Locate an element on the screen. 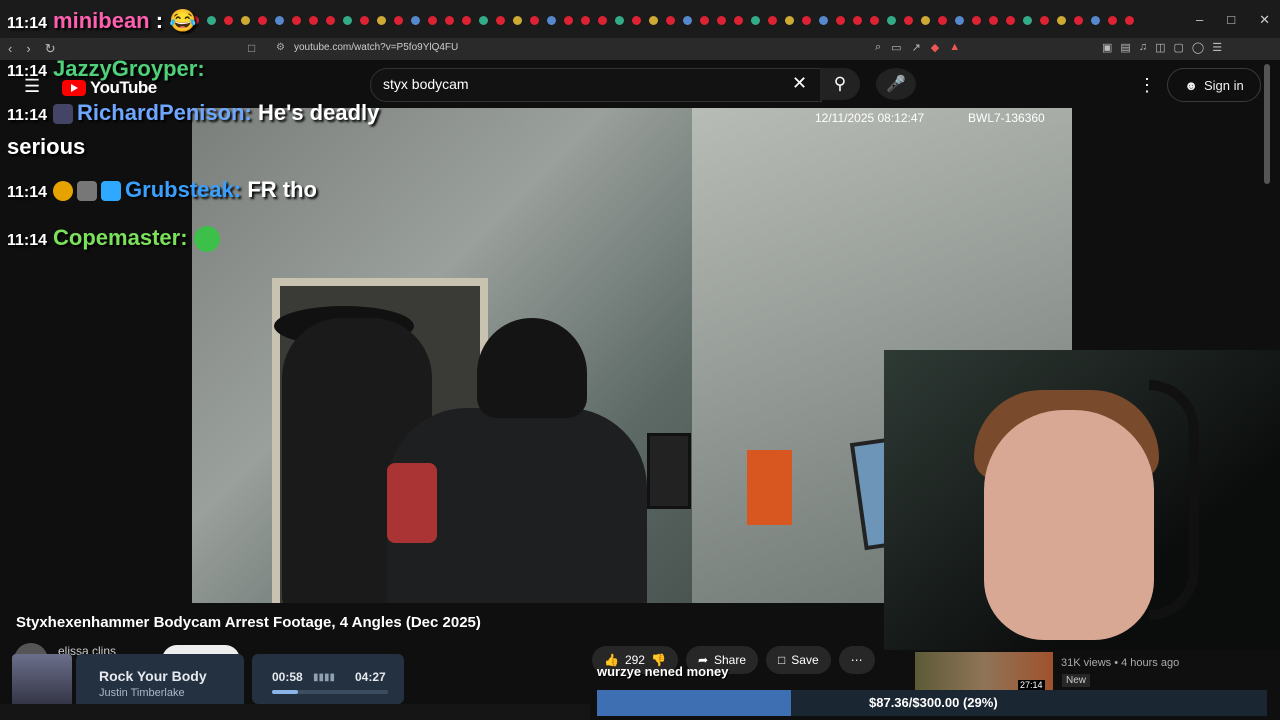  bookmark-icon: □ is located at coordinates (251, 48).